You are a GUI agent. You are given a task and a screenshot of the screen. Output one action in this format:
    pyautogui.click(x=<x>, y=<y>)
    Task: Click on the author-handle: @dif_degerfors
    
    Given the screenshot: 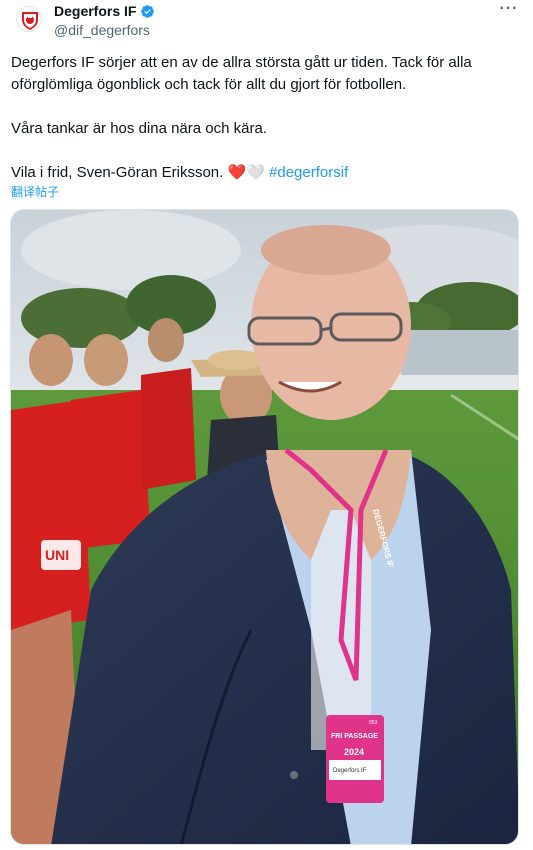 What is the action you would take?
    pyautogui.click(x=102, y=30)
    